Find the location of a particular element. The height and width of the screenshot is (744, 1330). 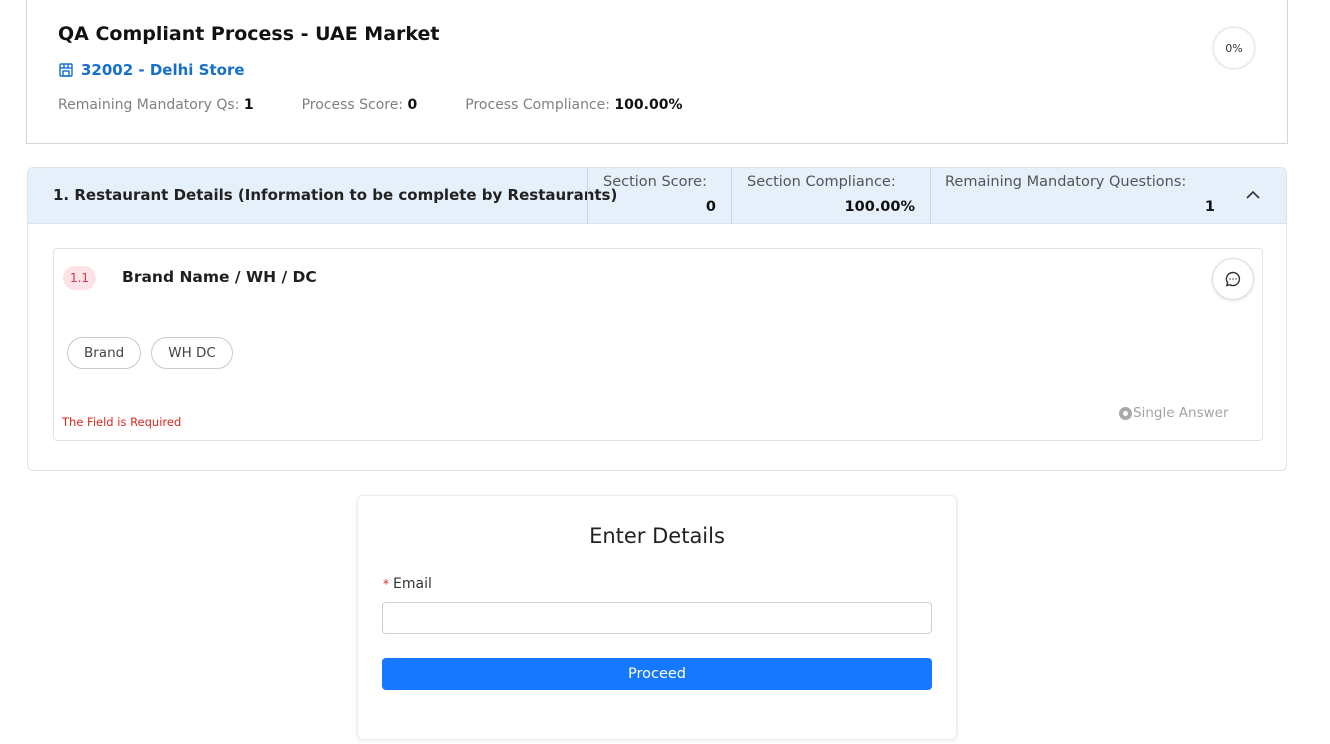

option-wh-dc: WH DC is located at coordinates (192, 353).